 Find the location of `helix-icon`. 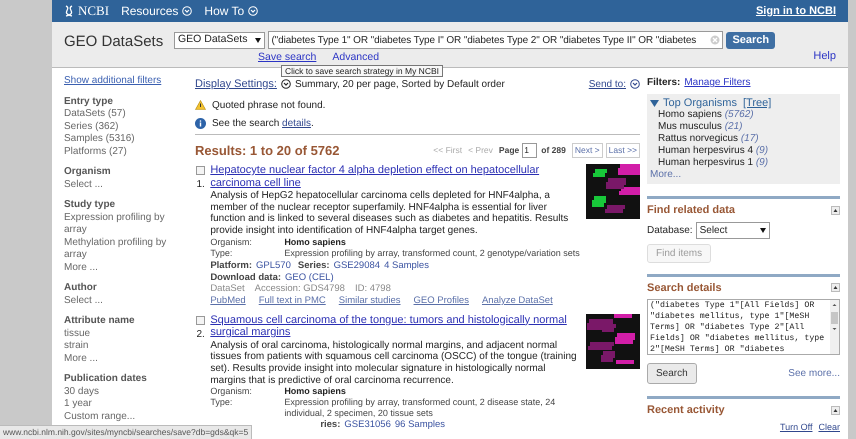

helix-icon is located at coordinates (69, 11).